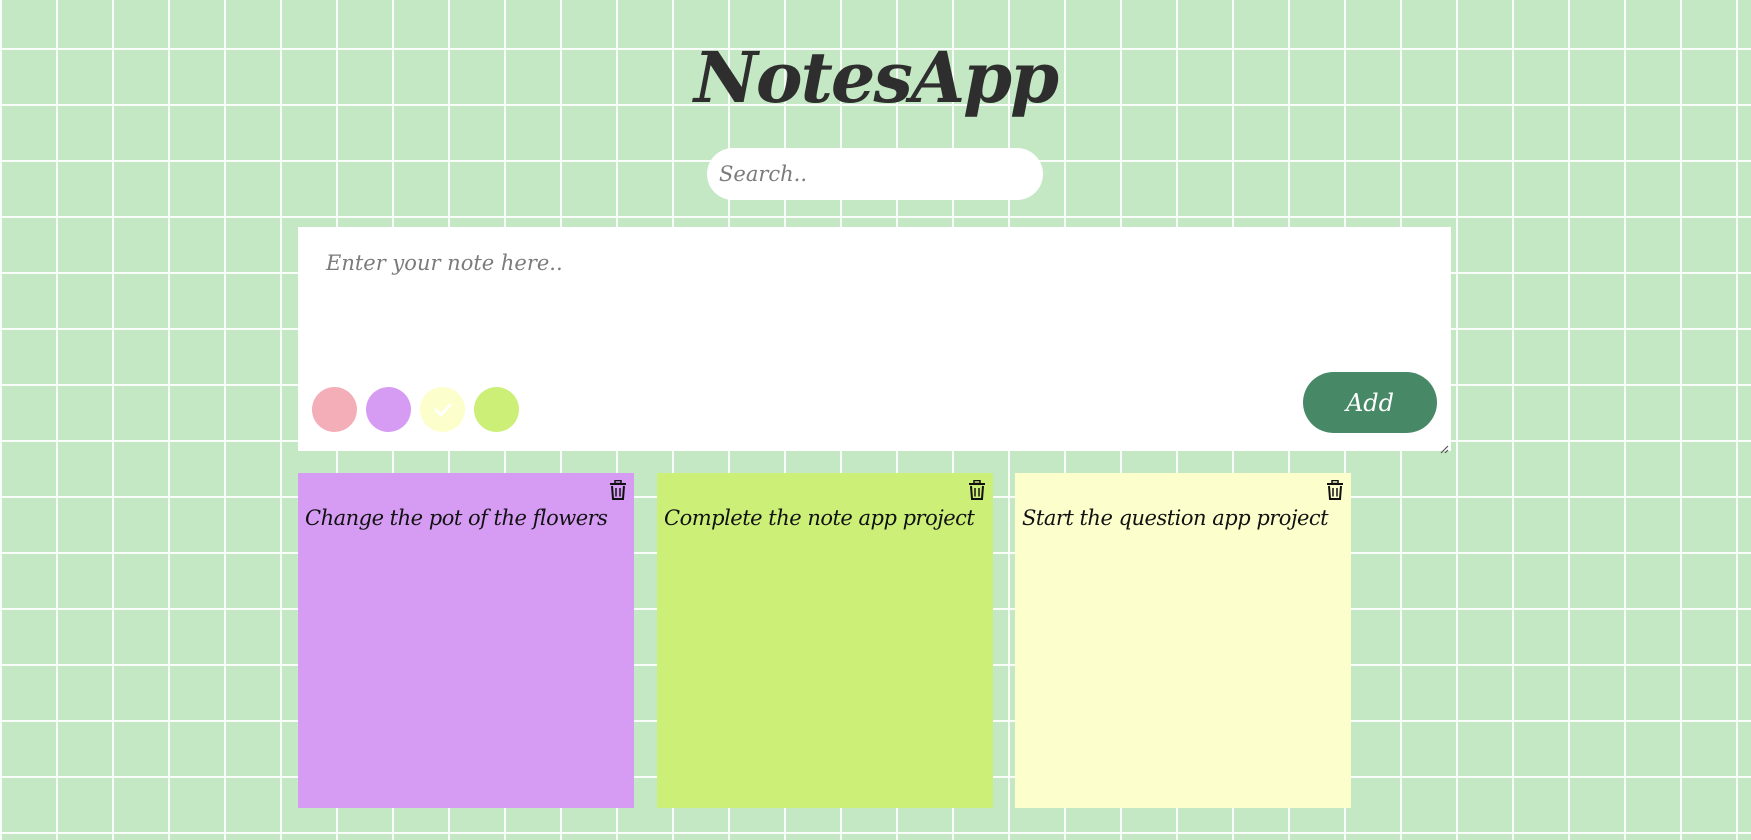 This screenshot has width=1751, height=840. Describe the element at coordinates (875, 174) in the screenshot. I see `search-input` at that location.